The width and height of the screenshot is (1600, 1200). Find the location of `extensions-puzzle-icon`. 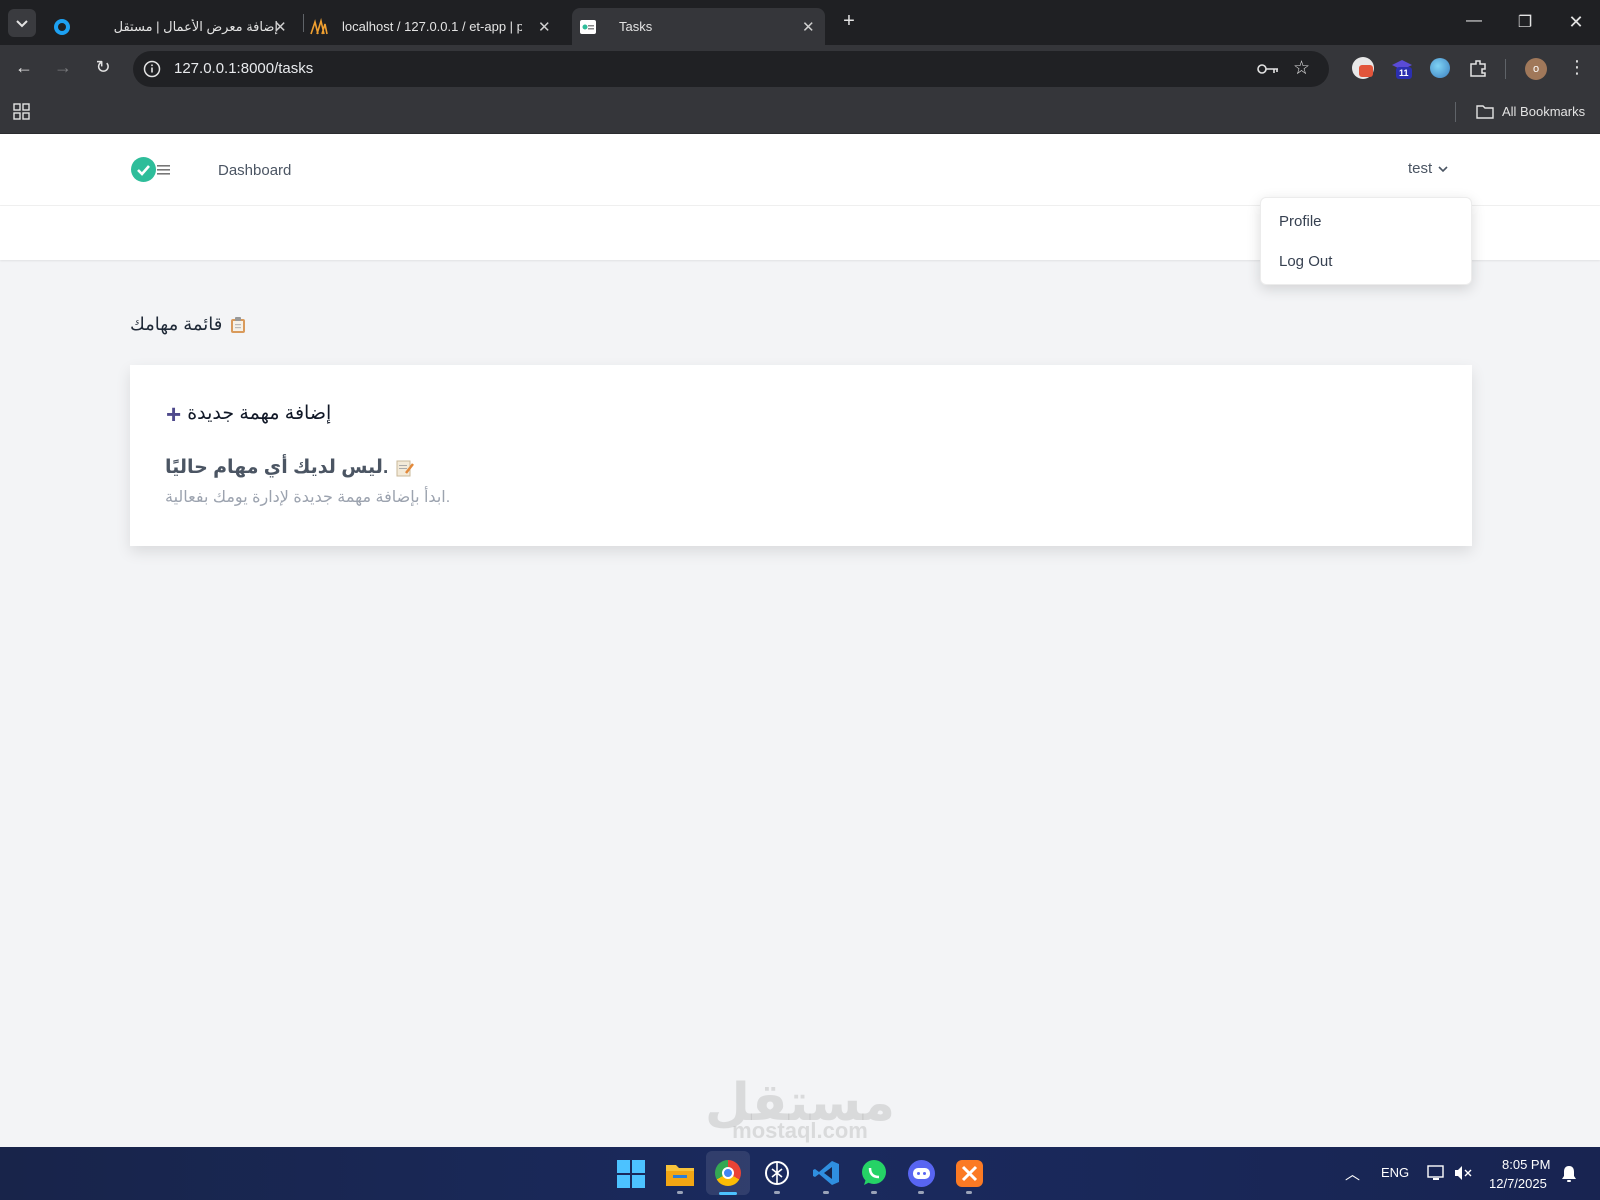

extensions-puzzle-icon is located at coordinates (1478, 68).